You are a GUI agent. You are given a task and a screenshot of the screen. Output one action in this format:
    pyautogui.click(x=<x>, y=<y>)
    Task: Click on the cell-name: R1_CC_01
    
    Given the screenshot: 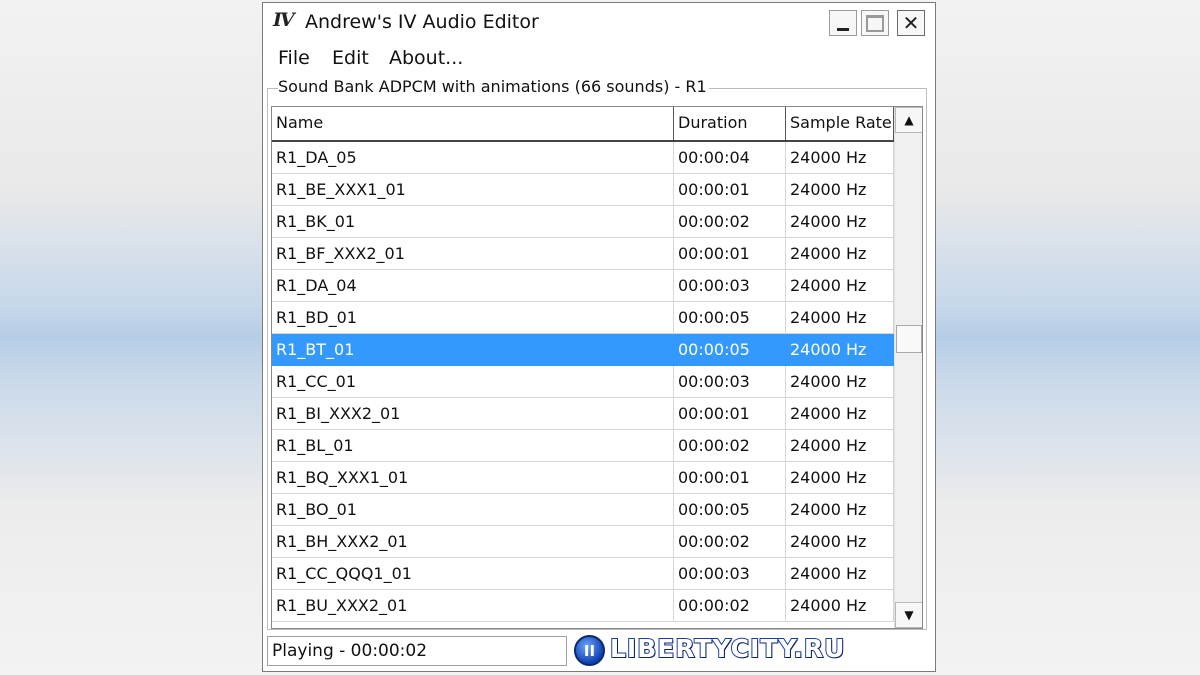 What is the action you would take?
    pyautogui.click(x=473, y=381)
    